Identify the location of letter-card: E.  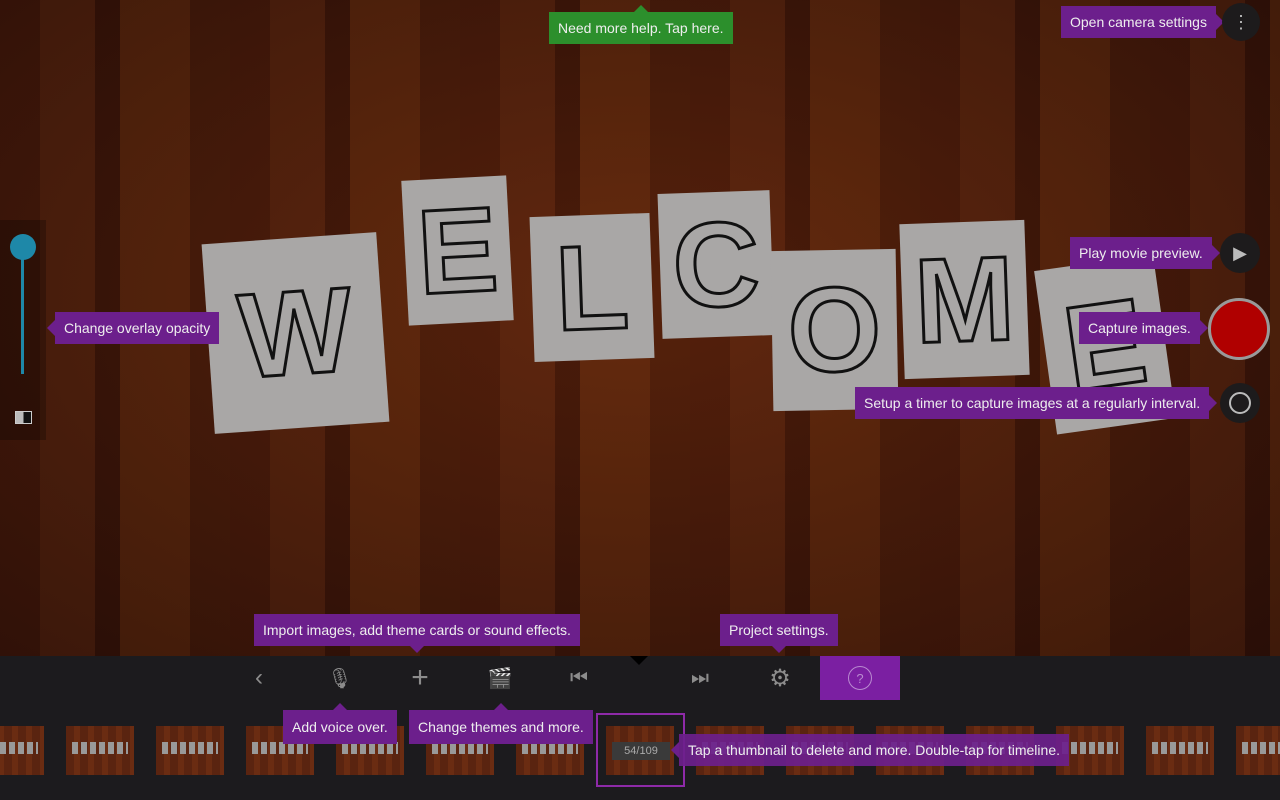
(457, 250).